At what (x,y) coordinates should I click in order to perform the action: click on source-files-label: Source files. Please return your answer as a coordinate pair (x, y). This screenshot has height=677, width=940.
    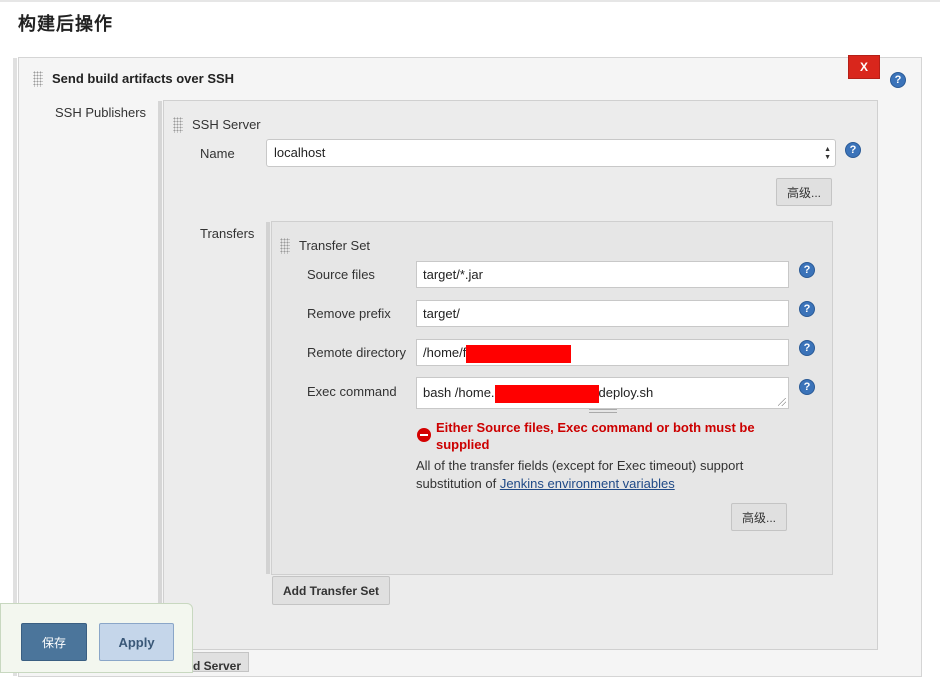
    Looking at the image, I should click on (341, 274).